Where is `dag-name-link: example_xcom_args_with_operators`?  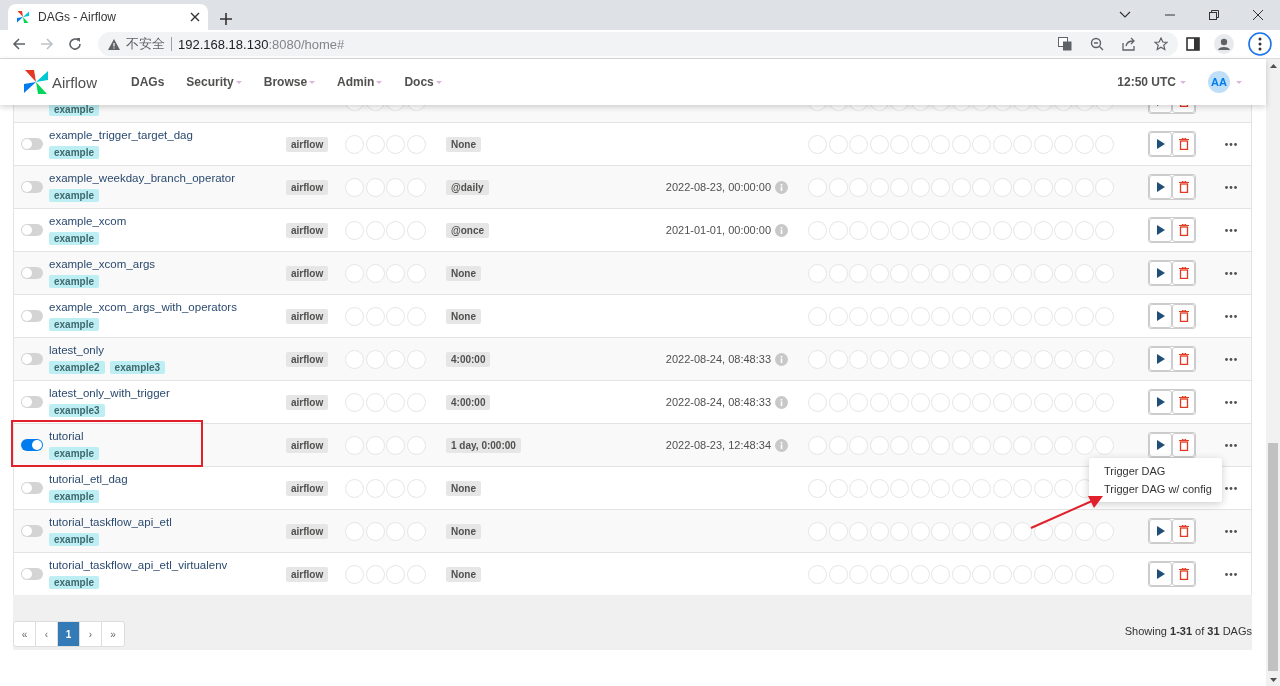
dag-name-link: example_xcom_args_with_operators is located at coordinates (143, 308).